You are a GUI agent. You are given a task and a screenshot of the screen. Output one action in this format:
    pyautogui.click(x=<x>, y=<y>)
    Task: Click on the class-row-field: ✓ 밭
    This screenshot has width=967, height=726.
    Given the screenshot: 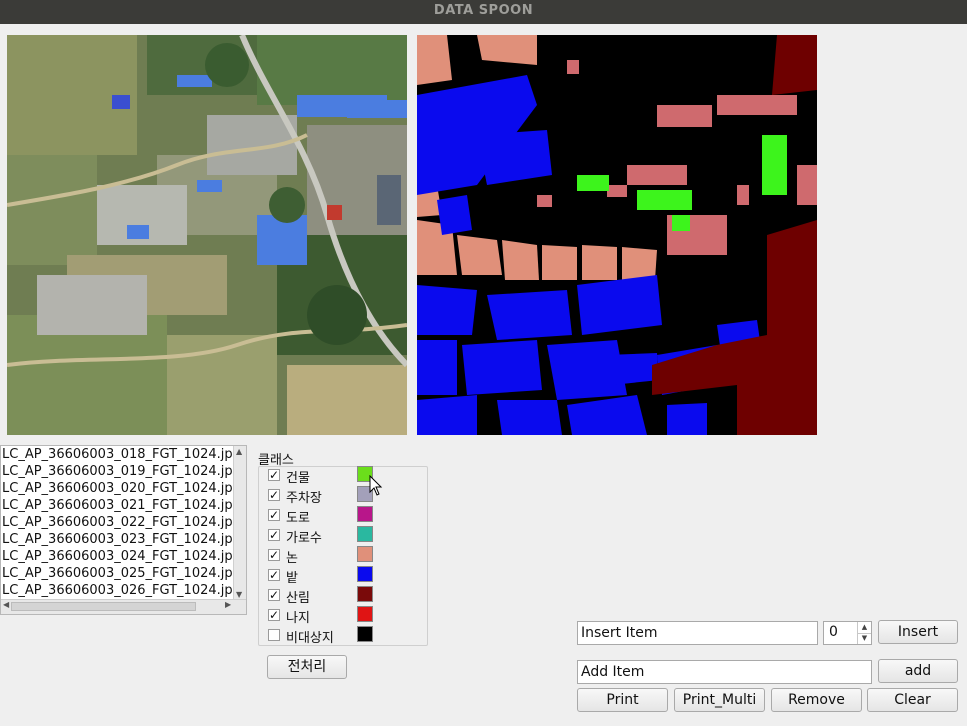 What is the action you would take?
    pyautogui.click(x=343, y=576)
    